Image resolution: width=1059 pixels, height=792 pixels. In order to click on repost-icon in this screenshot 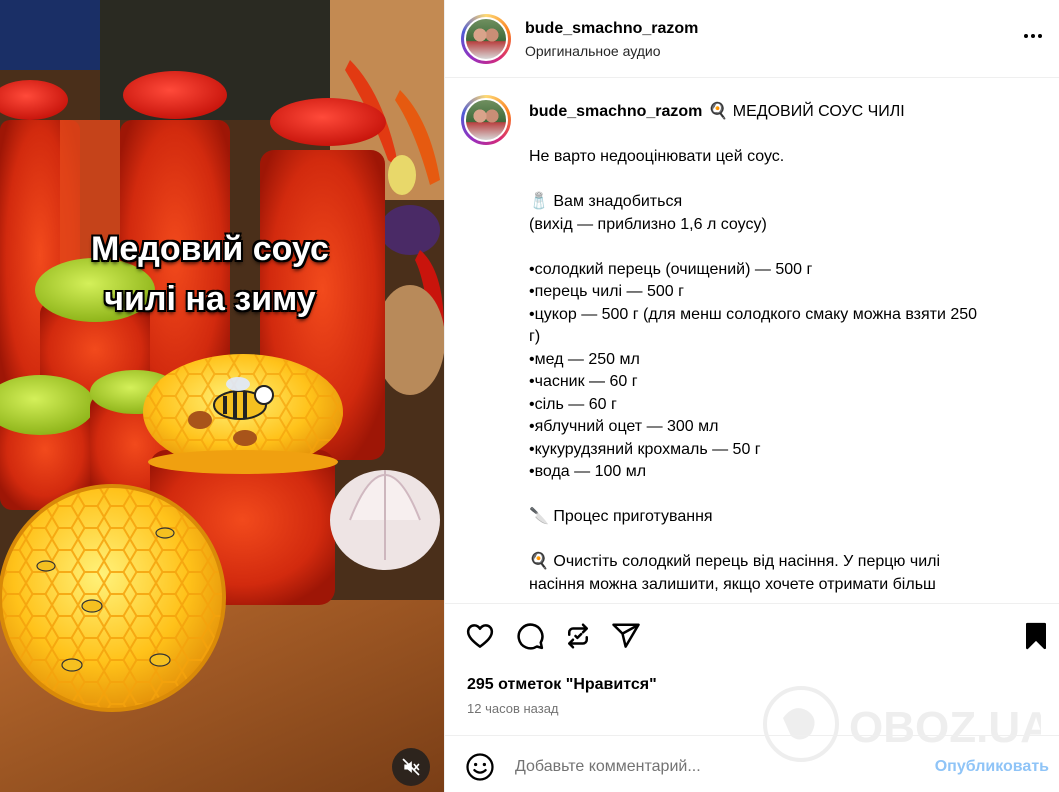, I will do `click(578, 636)`.